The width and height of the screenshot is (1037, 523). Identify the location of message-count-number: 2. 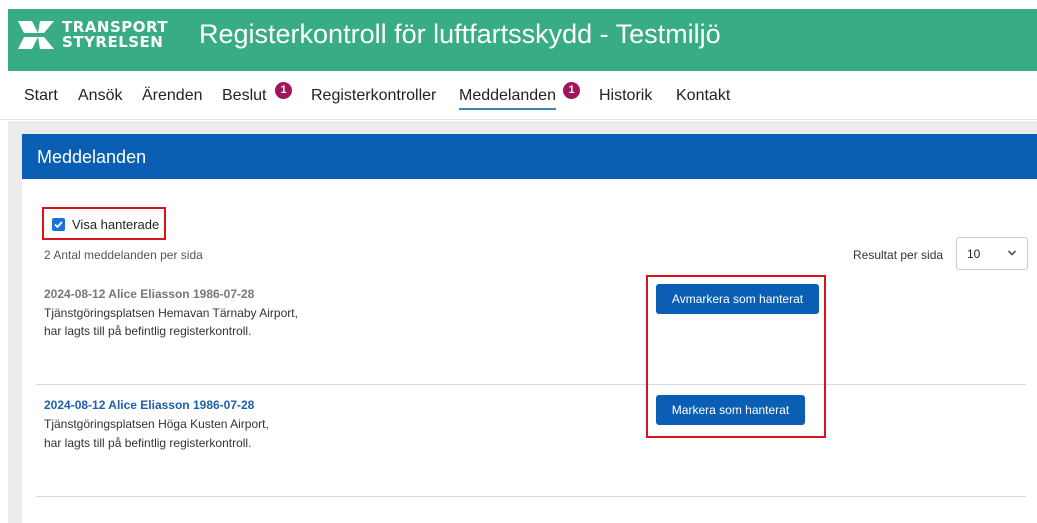
(47, 255).